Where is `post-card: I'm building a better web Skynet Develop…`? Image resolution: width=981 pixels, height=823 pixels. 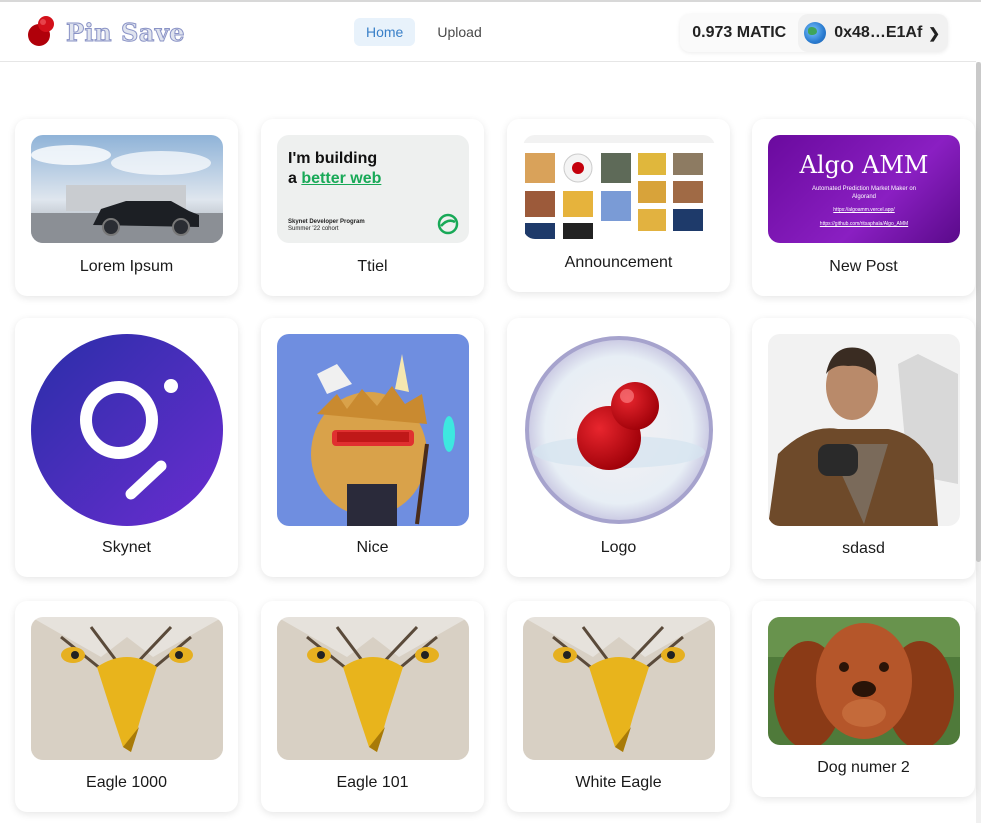 post-card: I'm building a better web Skynet Develop… is located at coordinates (372, 207).